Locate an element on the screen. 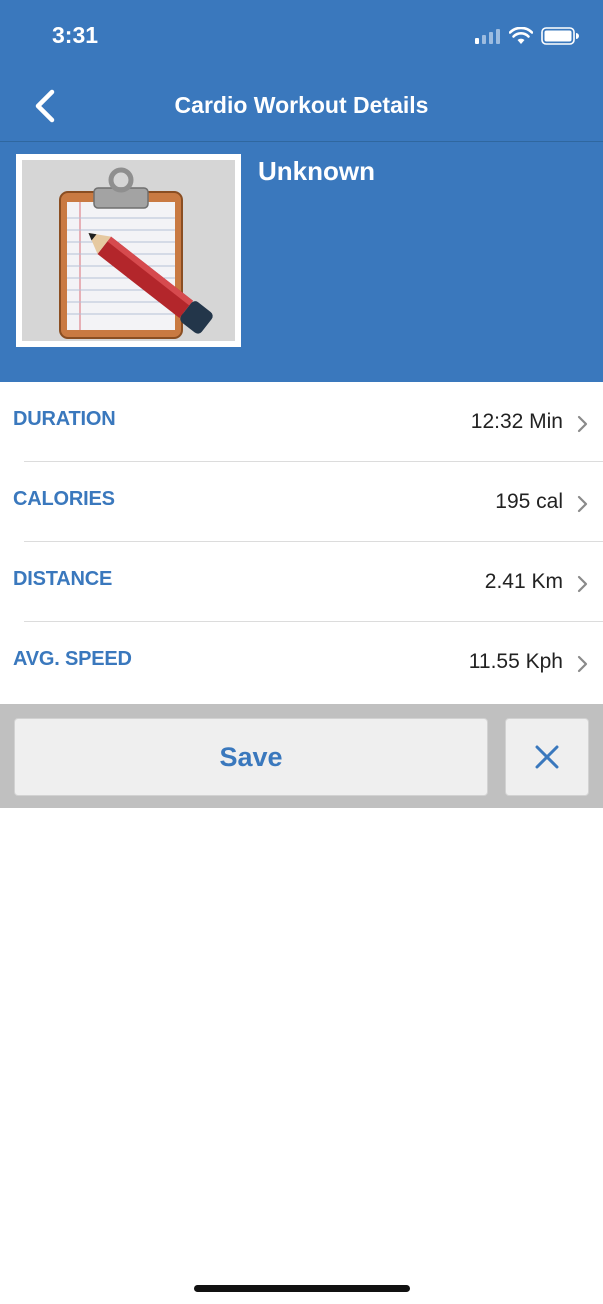  row-label: DURATION is located at coordinates (64, 419).